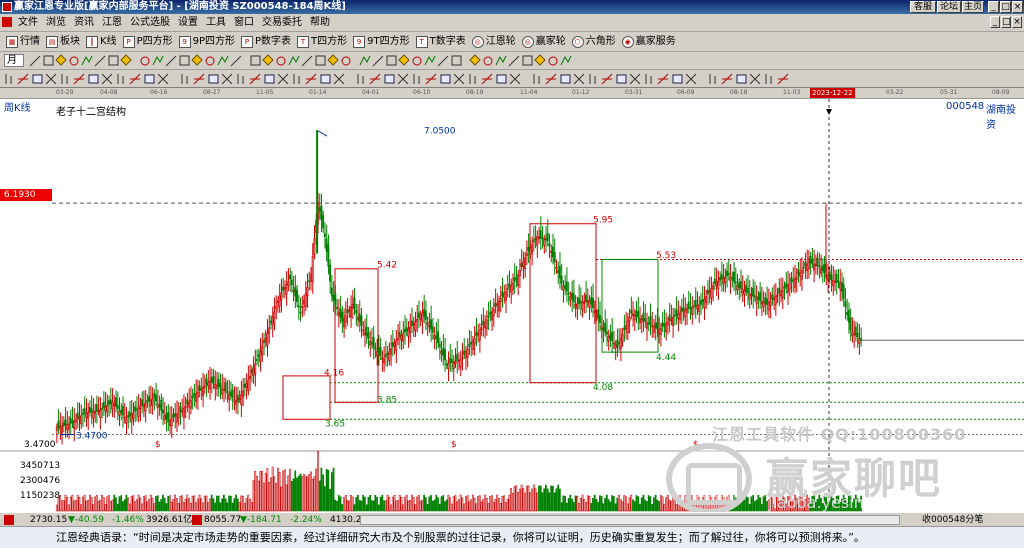 Image resolution: width=1024 pixels, height=549 pixels. Describe the element at coordinates (593, 42) in the screenshot. I see `toolbar-hexagon: ⬡ 六角形` at that location.